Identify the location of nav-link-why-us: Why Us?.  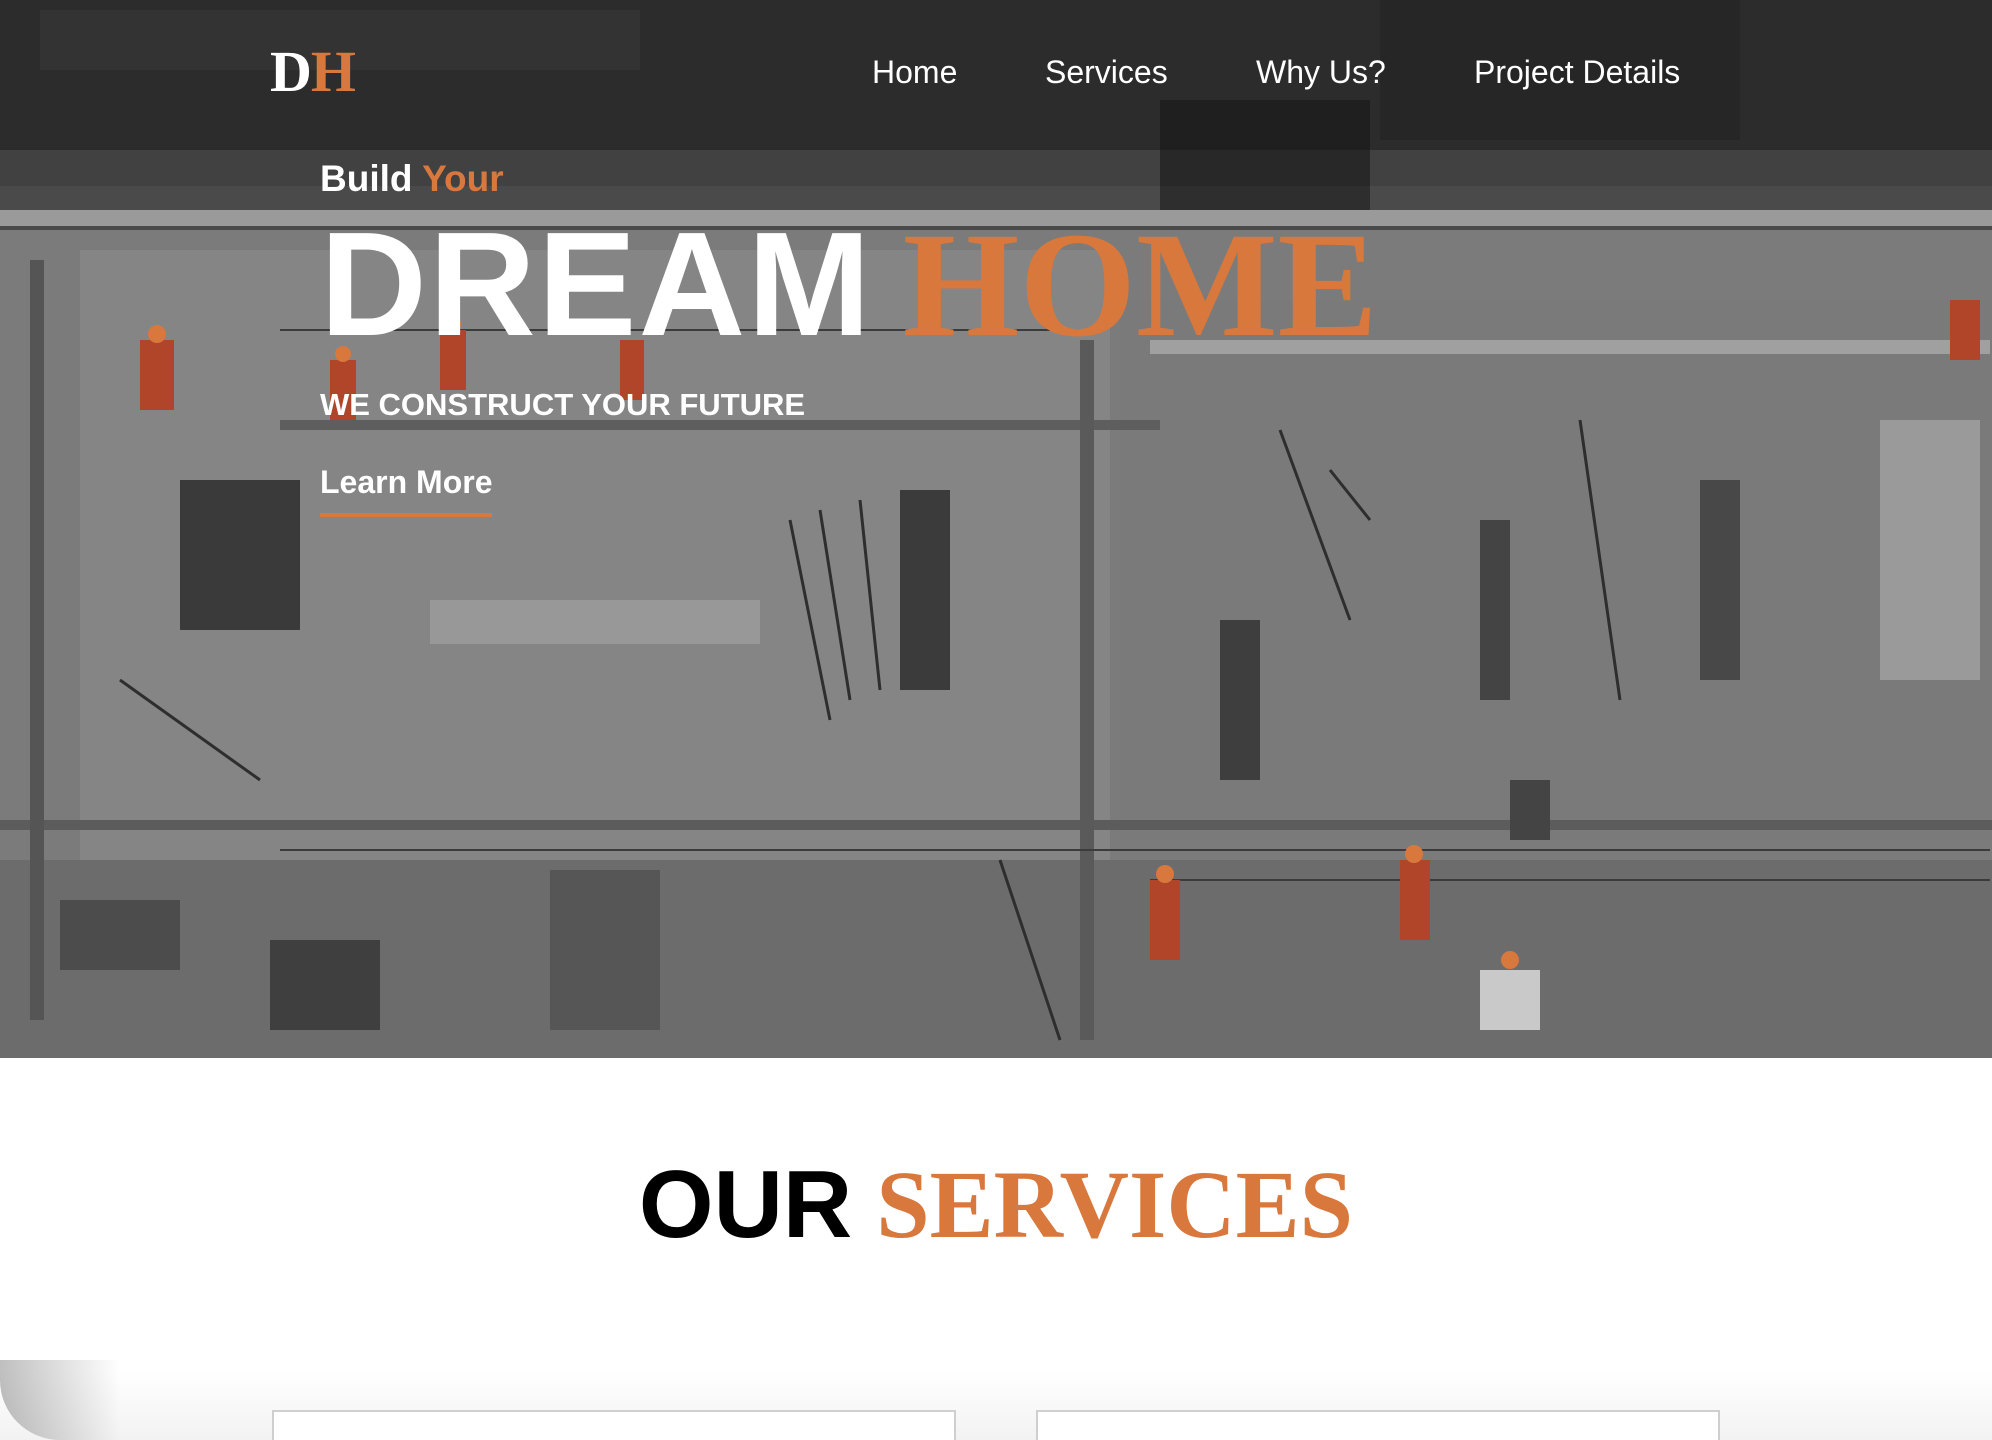
(1321, 72).